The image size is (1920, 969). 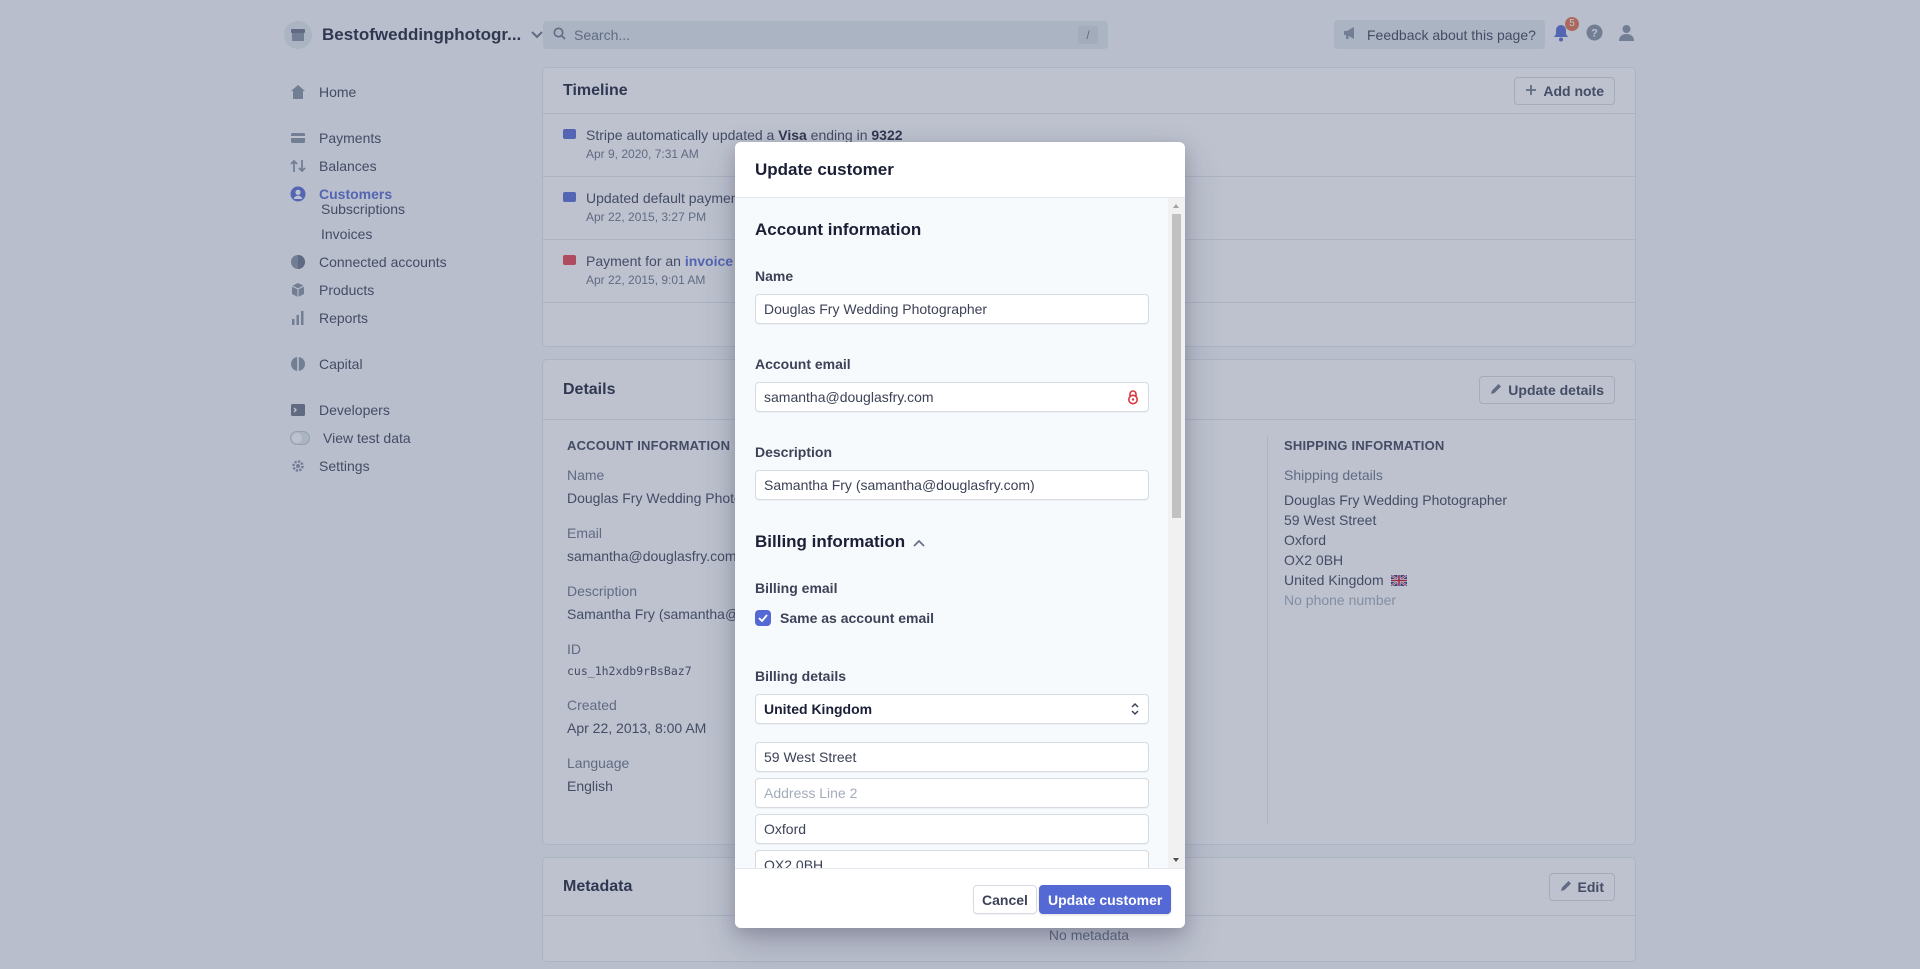 I want to click on scroll-down-arrow-icon, so click(x=1176, y=860).